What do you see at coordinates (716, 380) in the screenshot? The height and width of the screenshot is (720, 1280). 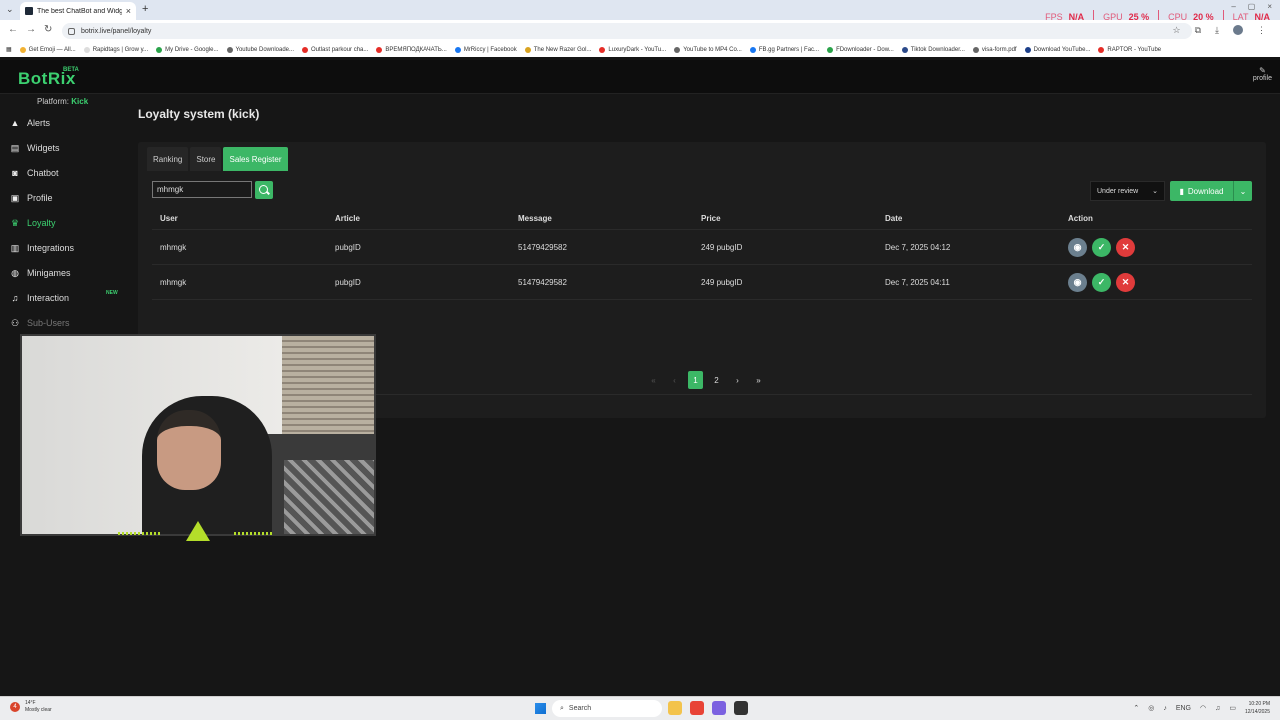 I see `page-2-button: 2` at bounding box center [716, 380].